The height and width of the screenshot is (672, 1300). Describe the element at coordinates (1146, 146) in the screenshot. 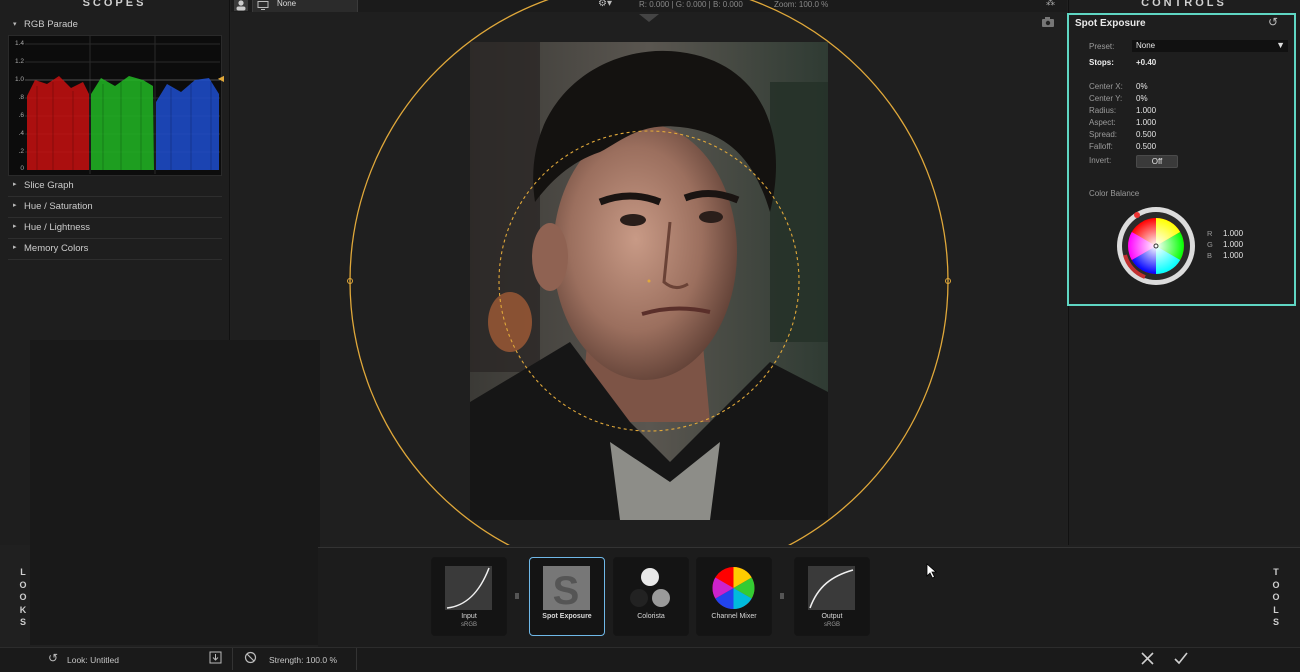

I see `falloff-value: 0.500` at that location.